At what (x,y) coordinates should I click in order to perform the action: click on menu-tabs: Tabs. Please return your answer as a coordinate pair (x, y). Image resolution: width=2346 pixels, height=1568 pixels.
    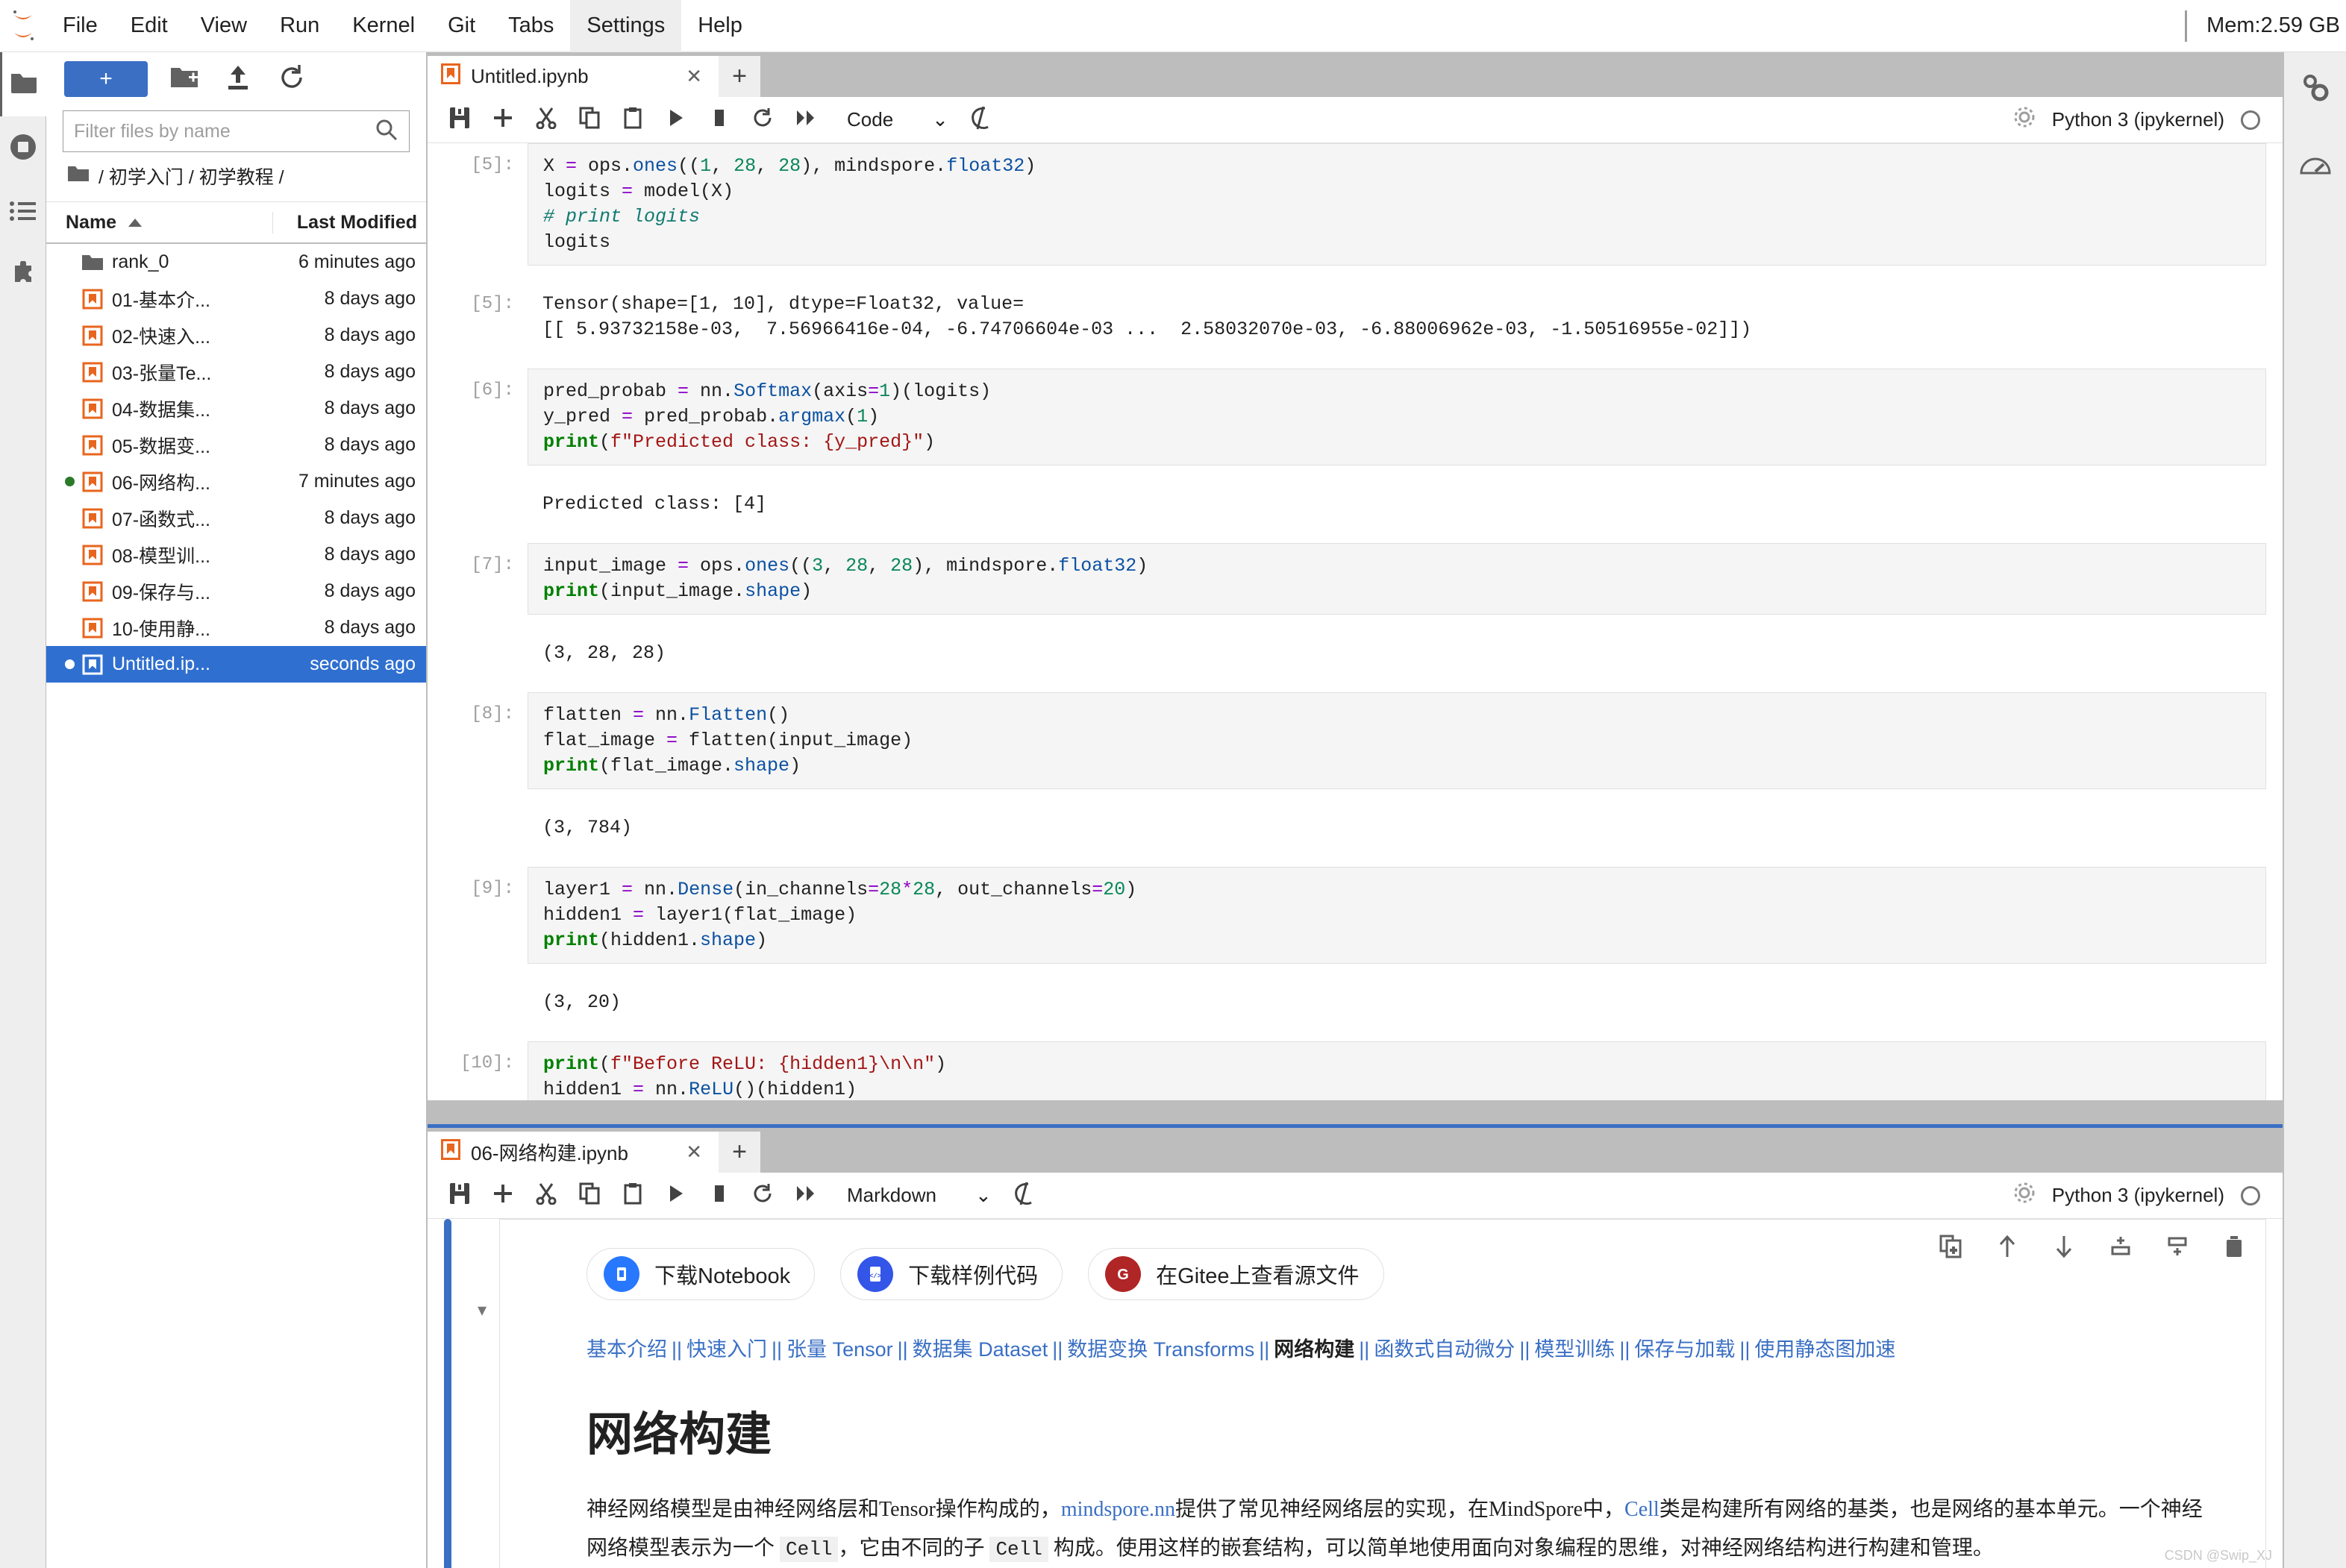
    Looking at the image, I should click on (531, 26).